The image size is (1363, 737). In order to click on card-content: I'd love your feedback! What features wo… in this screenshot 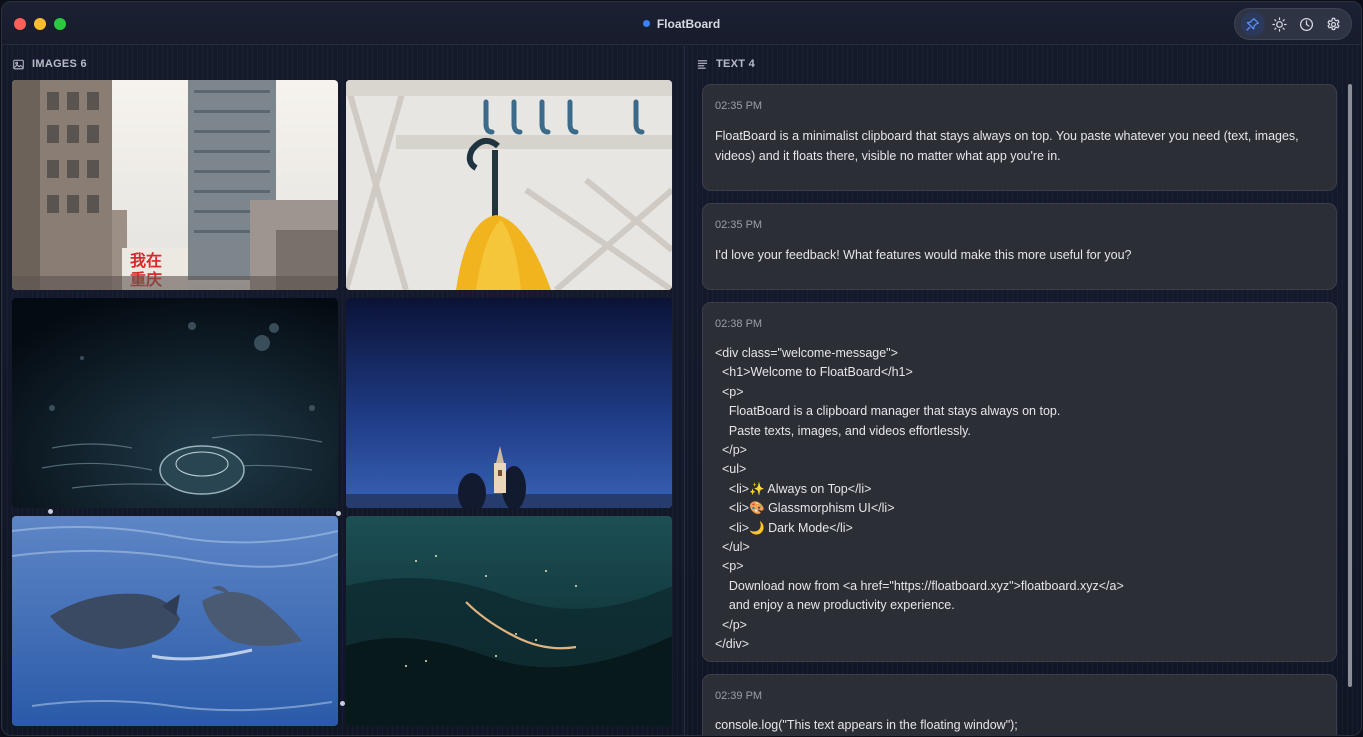, I will do `click(923, 255)`.